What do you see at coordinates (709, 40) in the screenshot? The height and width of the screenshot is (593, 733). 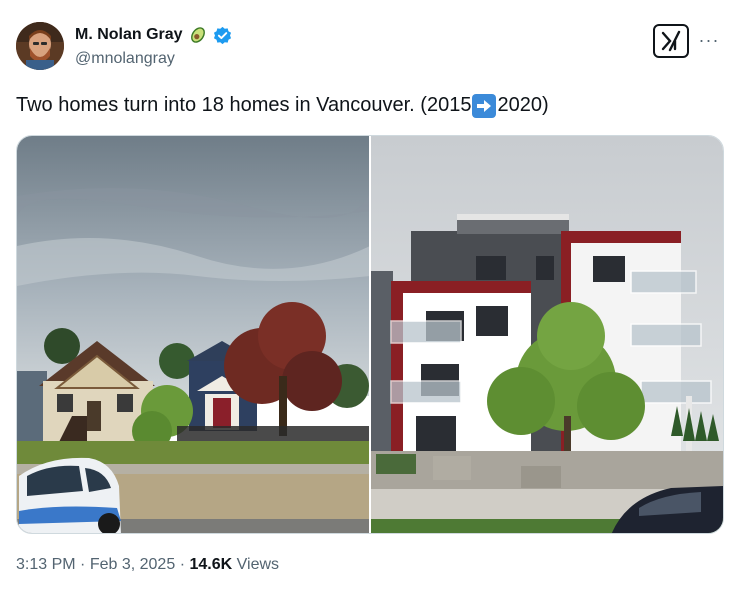 I see `more-icon: ···` at bounding box center [709, 40].